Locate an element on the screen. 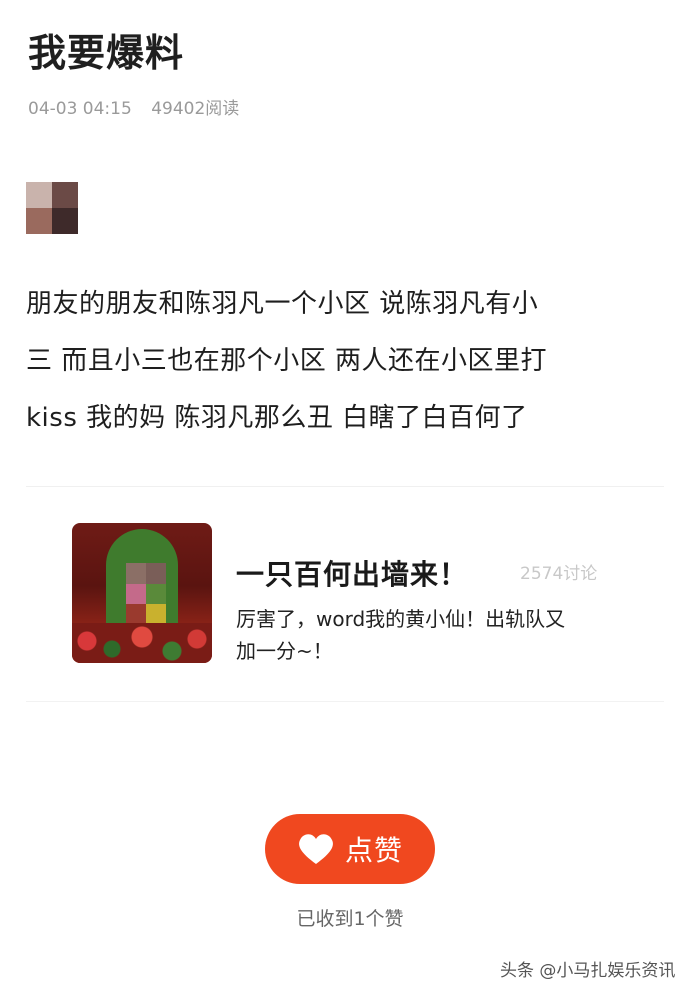  topic-description: 厉害了，word我的黄小仙！出轨队又 加一分~！ is located at coordinates (436, 635).